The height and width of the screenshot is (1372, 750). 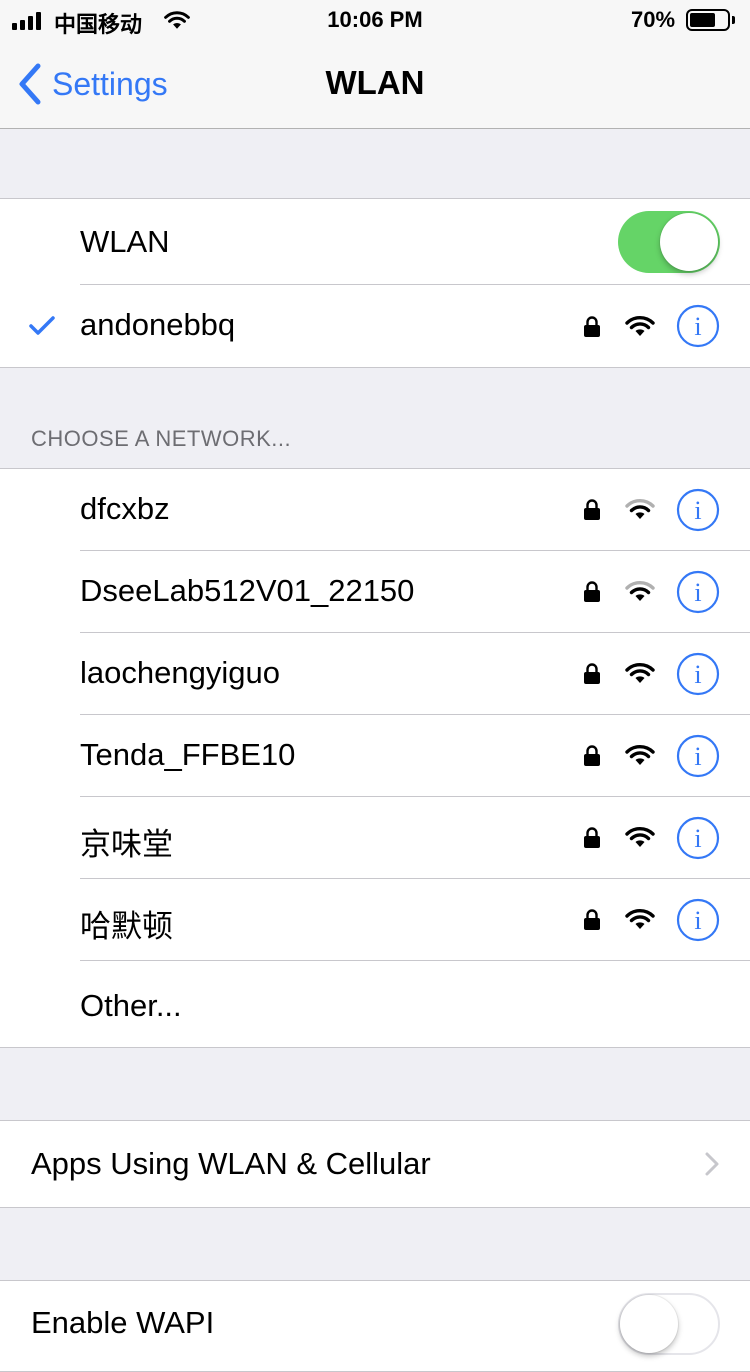 What do you see at coordinates (669, 1324) in the screenshot?
I see `enable-wapi-toggle` at bounding box center [669, 1324].